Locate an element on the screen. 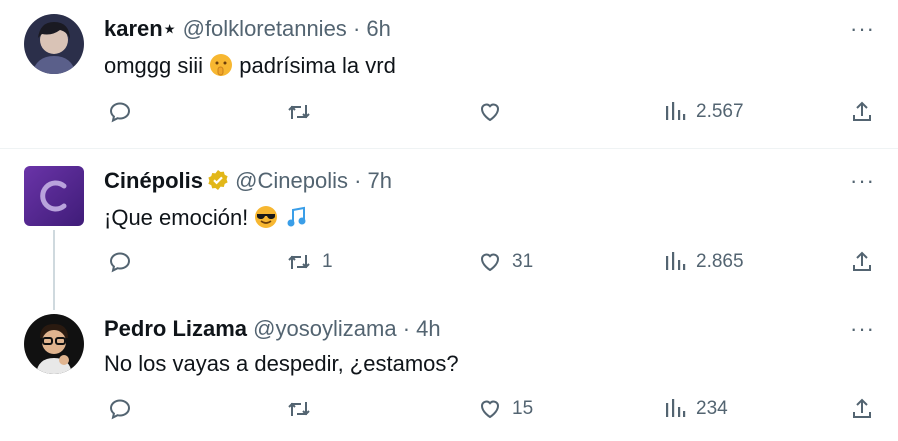 The image size is (898, 441). tweet-text: omggg siii padrísima la vrd is located at coordinates (250, 68).